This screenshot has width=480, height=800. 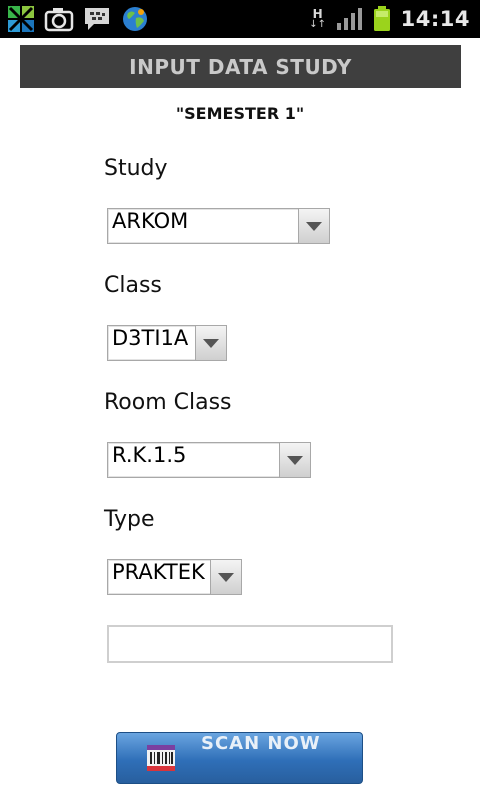 What do you see at coordinates (133, 285) in the screenshot?
I see `class-label: Class` at bounding box center [133, 285].